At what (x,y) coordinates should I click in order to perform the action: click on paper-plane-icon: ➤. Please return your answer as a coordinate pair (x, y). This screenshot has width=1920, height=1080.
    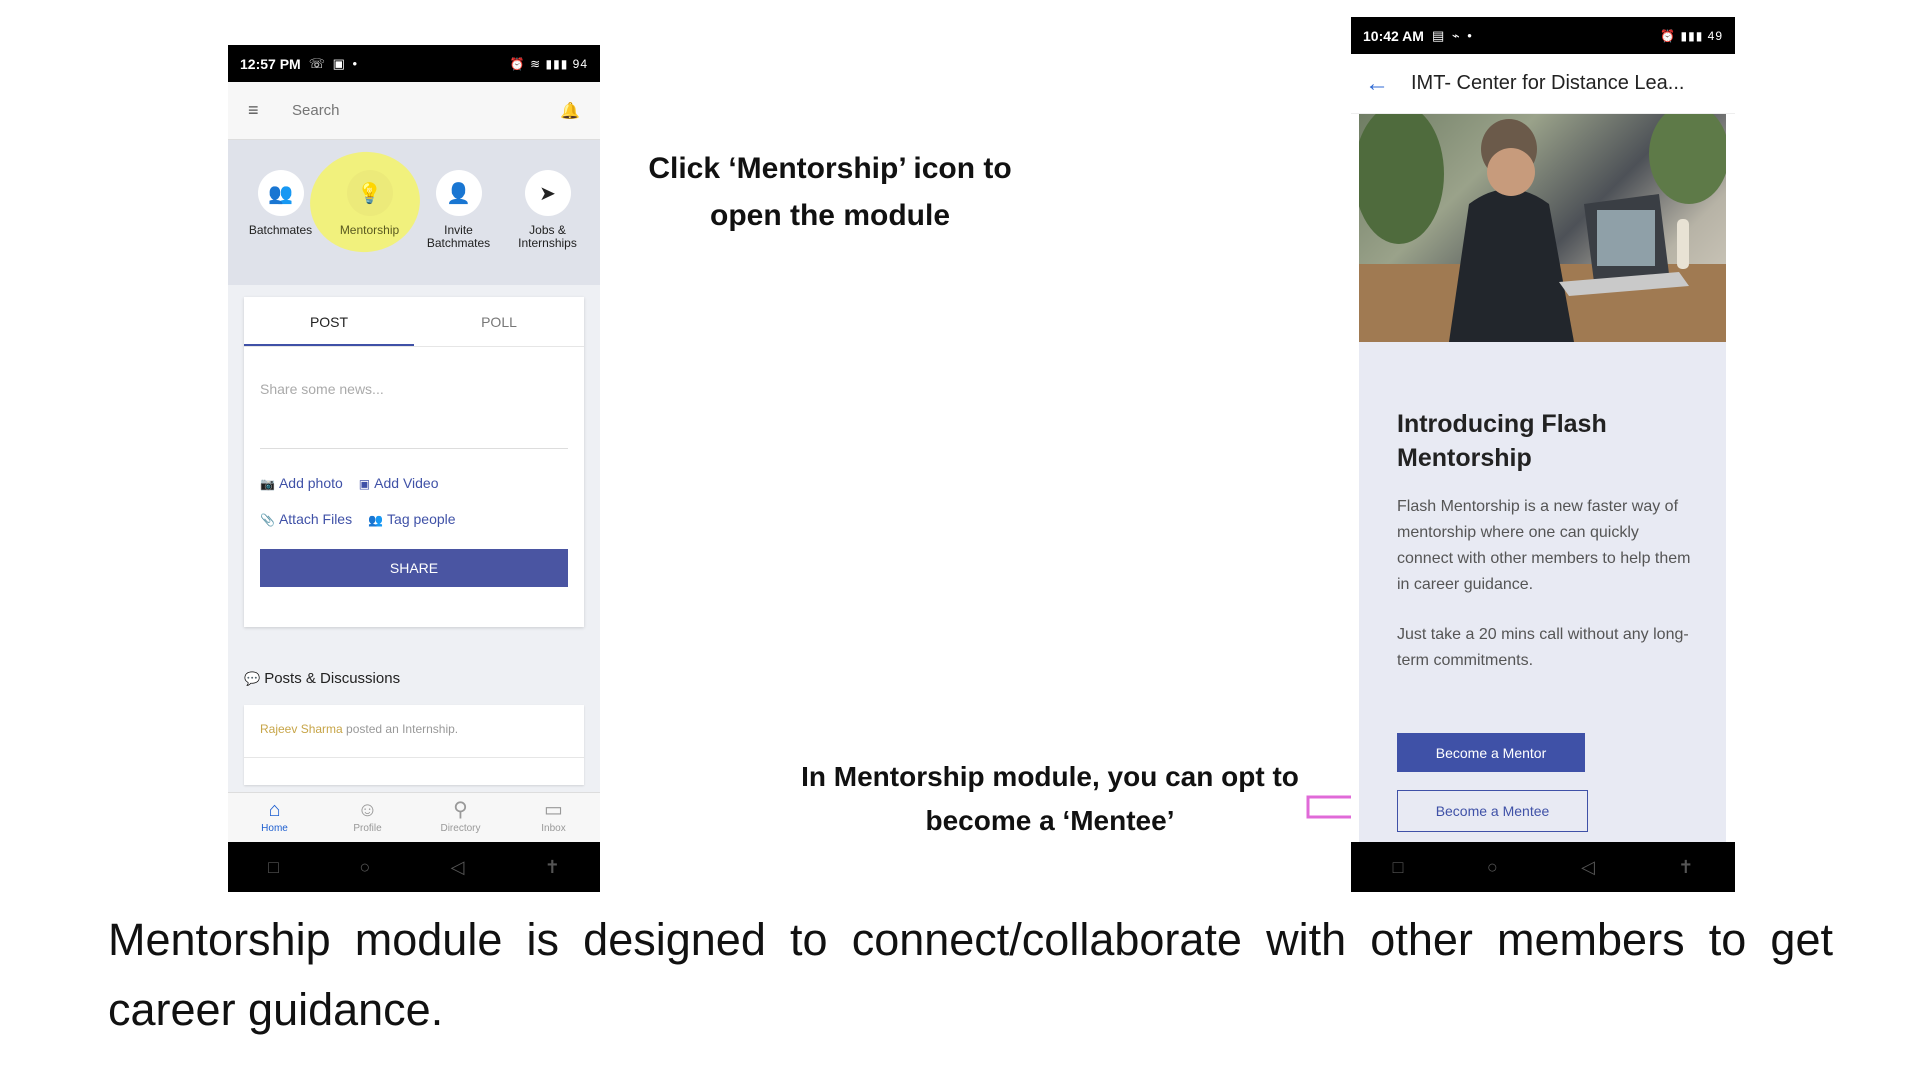
    Looking at the image, I should click on (547, 193).